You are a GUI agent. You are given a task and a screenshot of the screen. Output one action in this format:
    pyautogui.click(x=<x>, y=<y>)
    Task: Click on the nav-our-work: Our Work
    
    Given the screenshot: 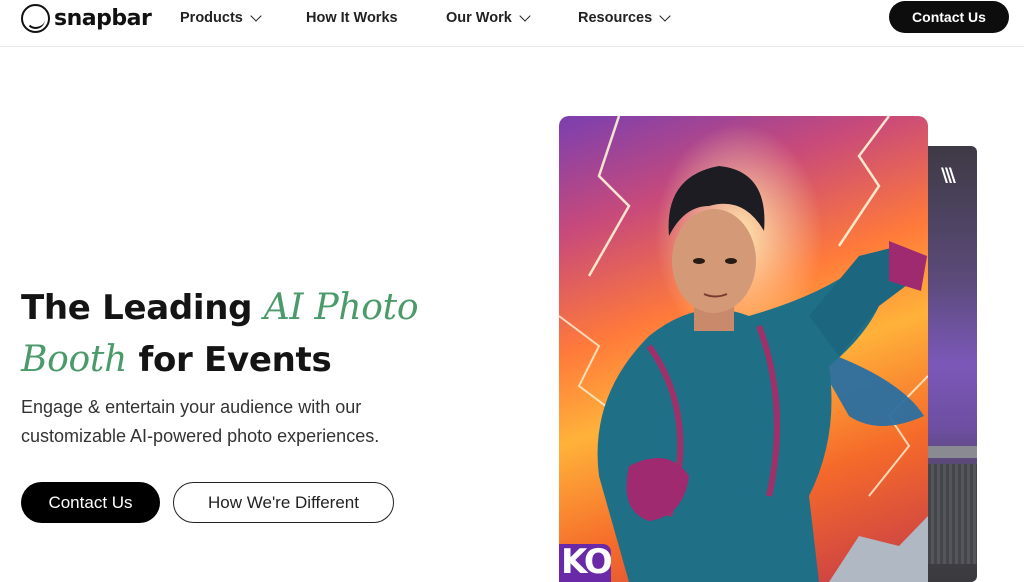 What is the action you would take?
    pyautogui.click(x=488, y=18)
    